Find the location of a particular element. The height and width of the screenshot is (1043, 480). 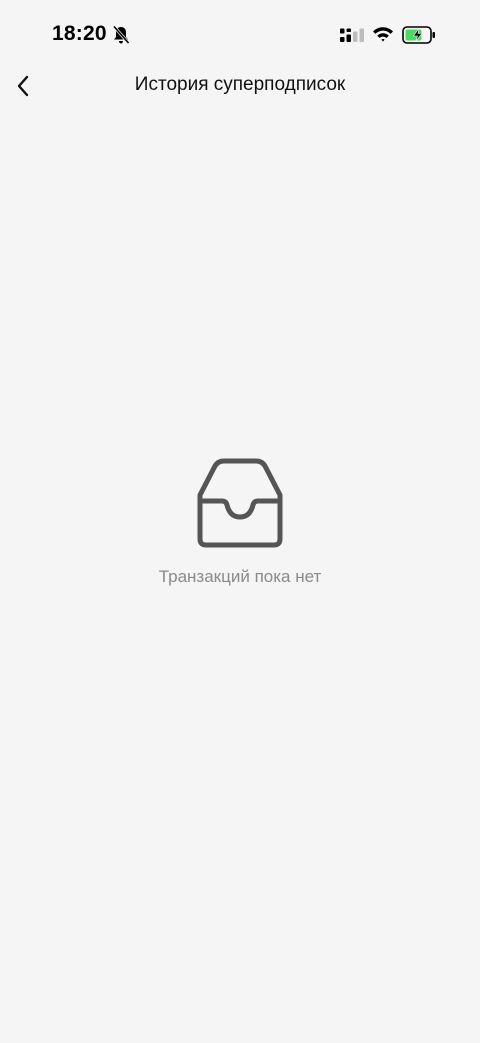

wifi-icon is located at coordinates (383, 34).